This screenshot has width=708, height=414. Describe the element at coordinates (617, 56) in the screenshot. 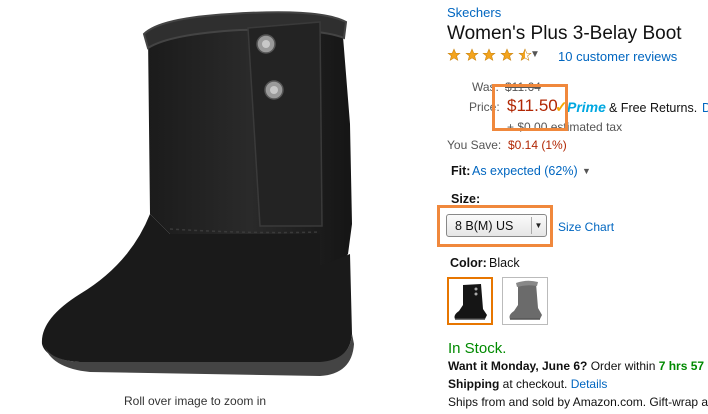

I see `customer-reviews-link: 10 customer reviews` at that location.